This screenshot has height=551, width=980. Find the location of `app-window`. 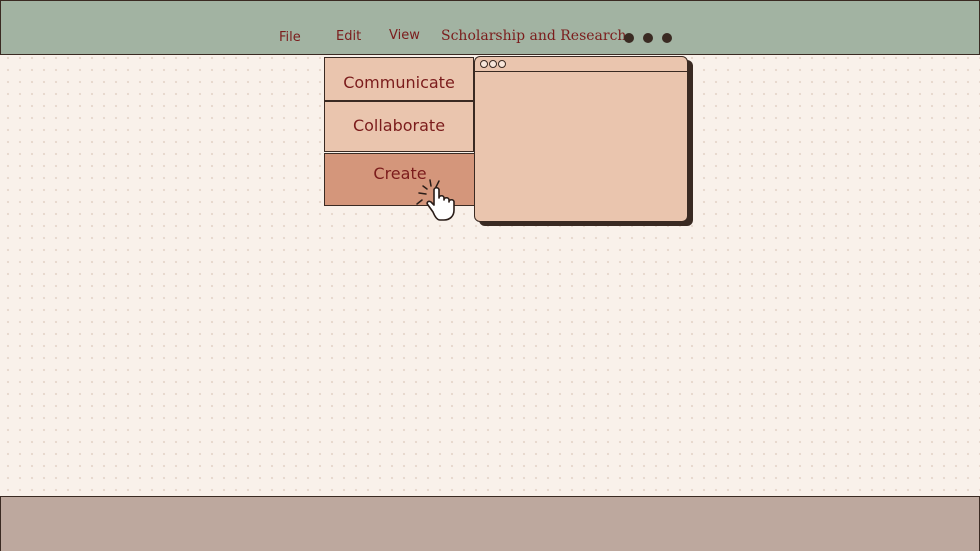

app-window is located at coordinates (581, 139).